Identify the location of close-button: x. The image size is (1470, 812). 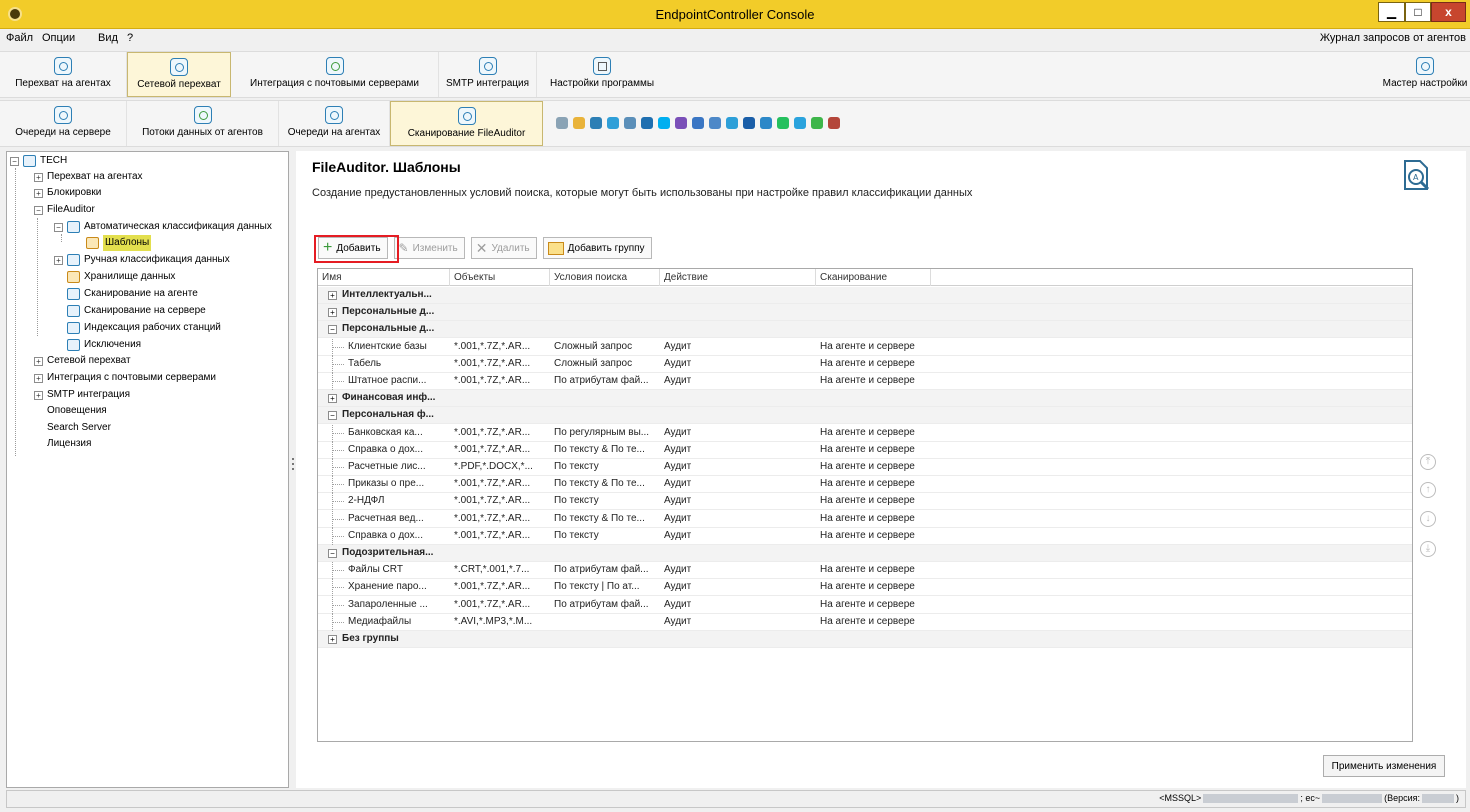
(1448, 12).